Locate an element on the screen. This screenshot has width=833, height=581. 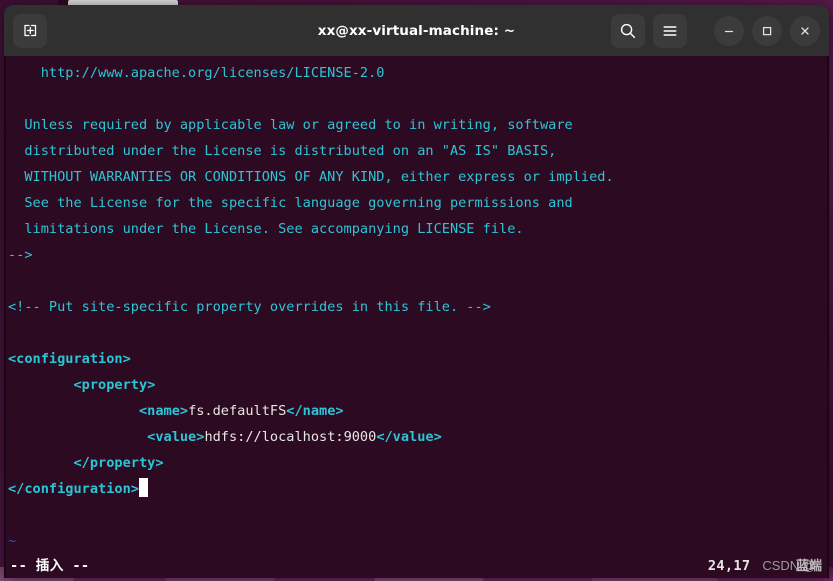
new-tab-button is located at coordinates (30, 30).